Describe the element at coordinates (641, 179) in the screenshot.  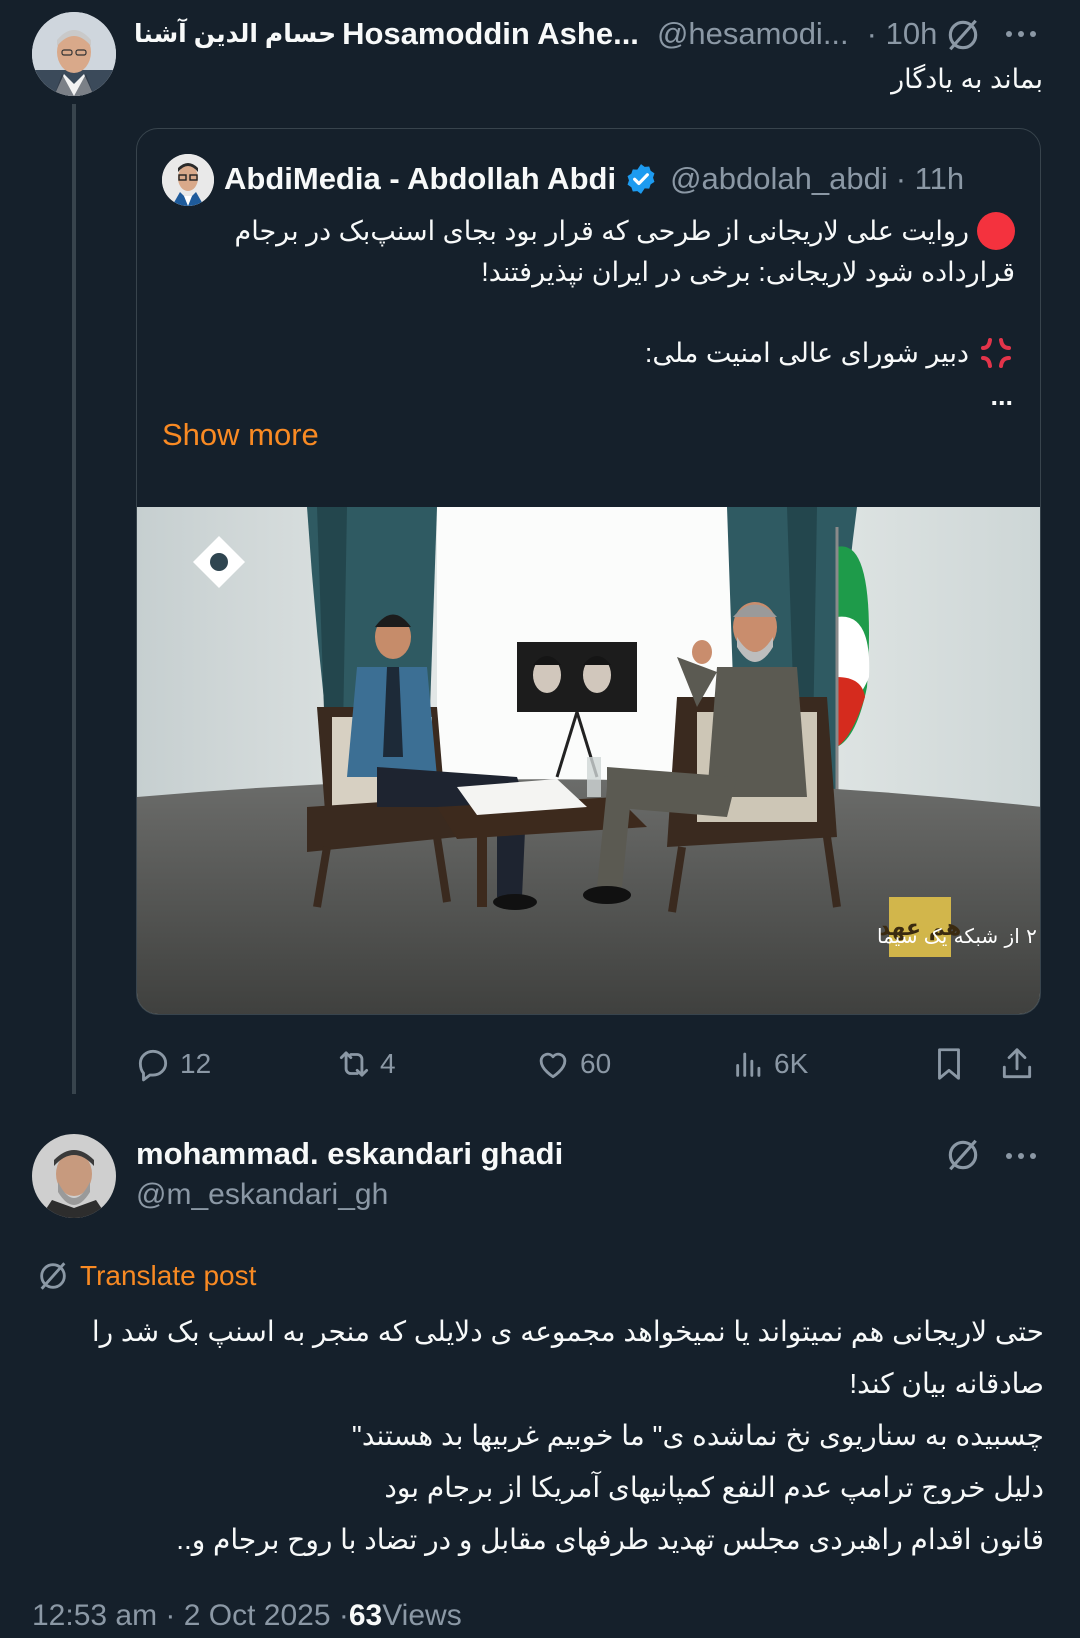
I see `verified-icon` at that location.